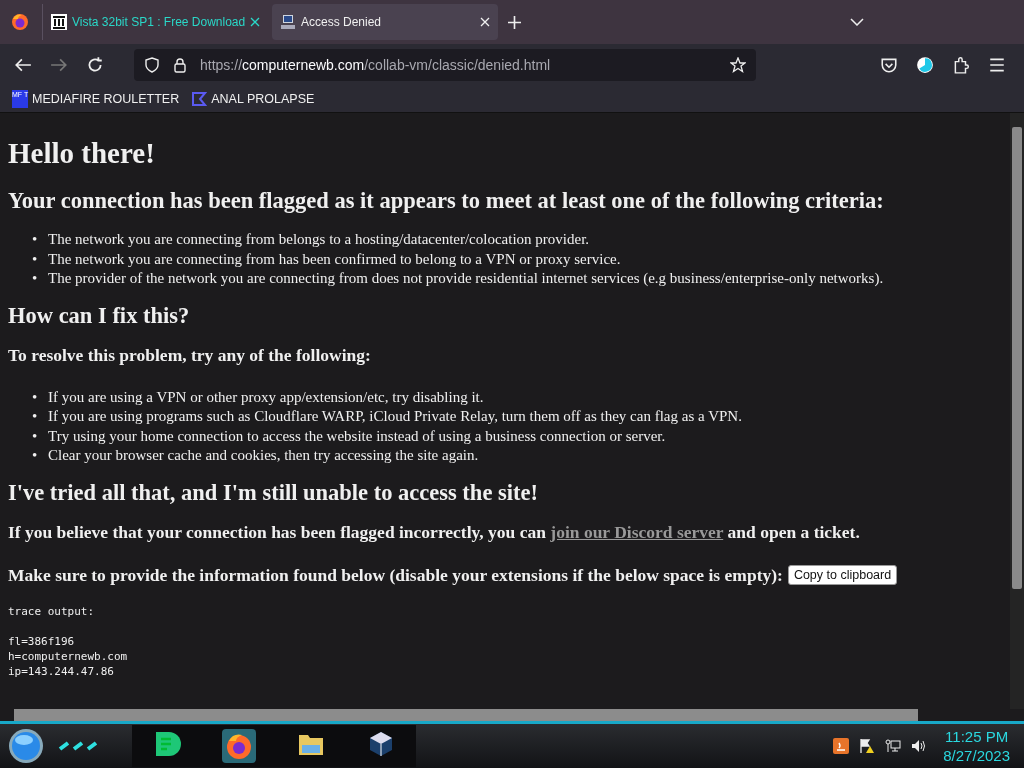  Describe the element at coordinates (199, 99) in the screenshot. I see `bracket-icon` at that location.